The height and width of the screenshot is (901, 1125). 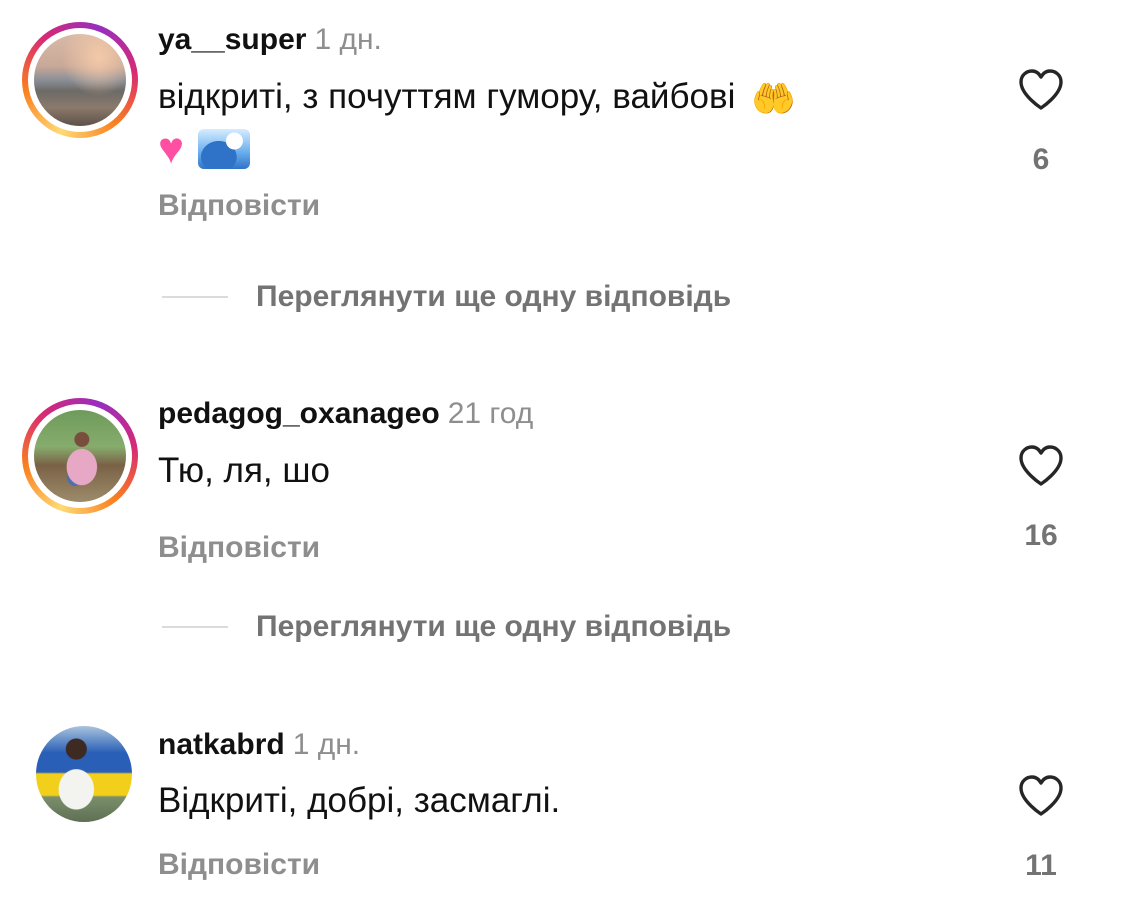 I want to click on like-count: 6, so click(x=1041, y=159).